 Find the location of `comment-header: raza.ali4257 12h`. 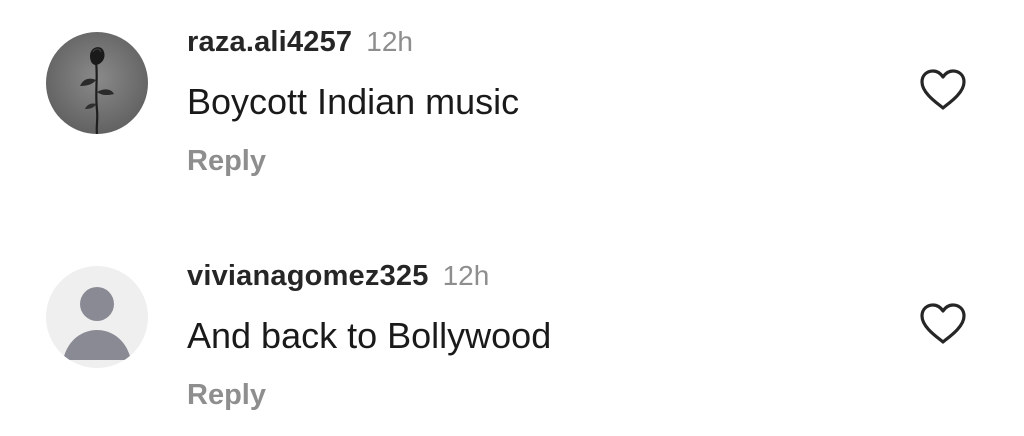

comment-header: raza.ali4257 12h is located at coordinates (300, 42).